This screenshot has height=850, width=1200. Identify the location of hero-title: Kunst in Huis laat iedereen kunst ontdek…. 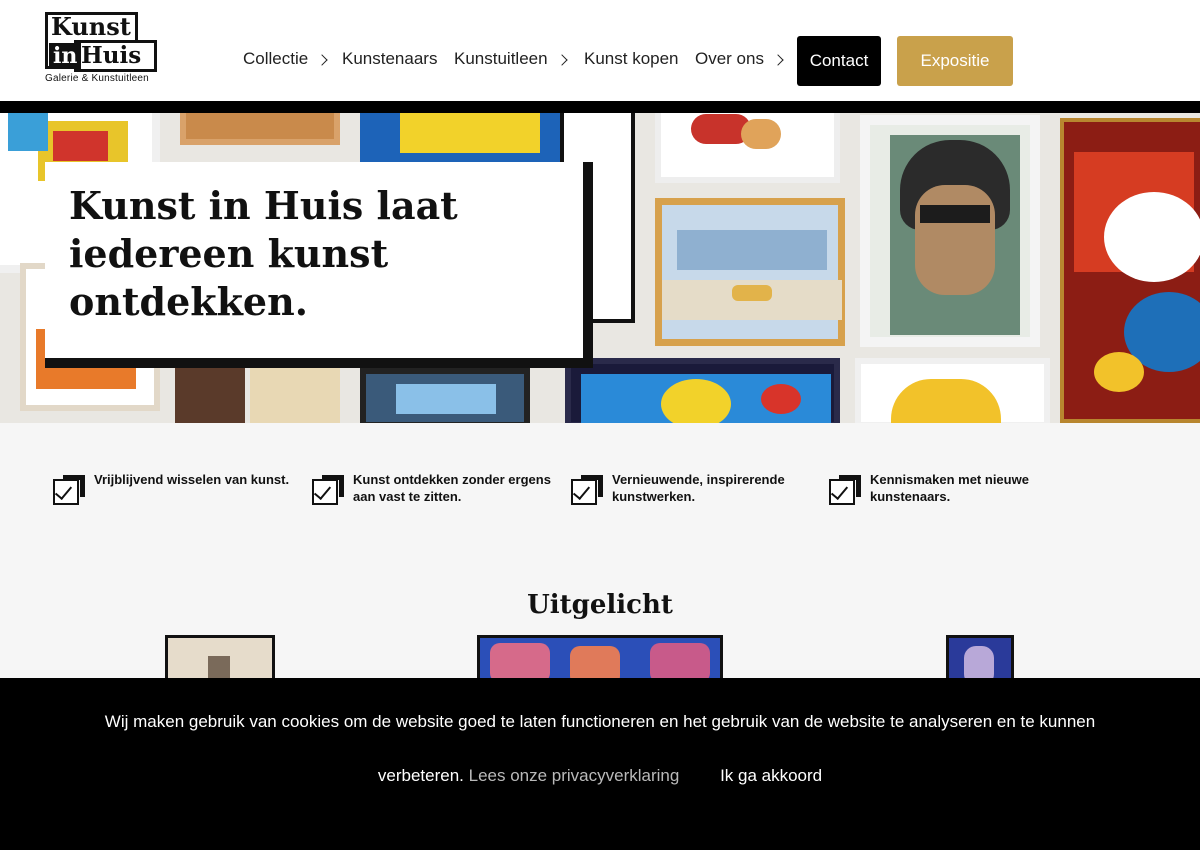
(263, 253).